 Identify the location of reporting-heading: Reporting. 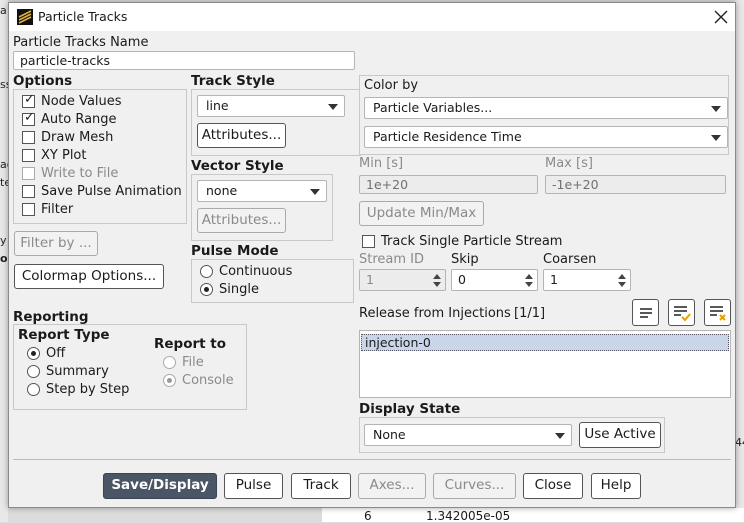
(51, 317).